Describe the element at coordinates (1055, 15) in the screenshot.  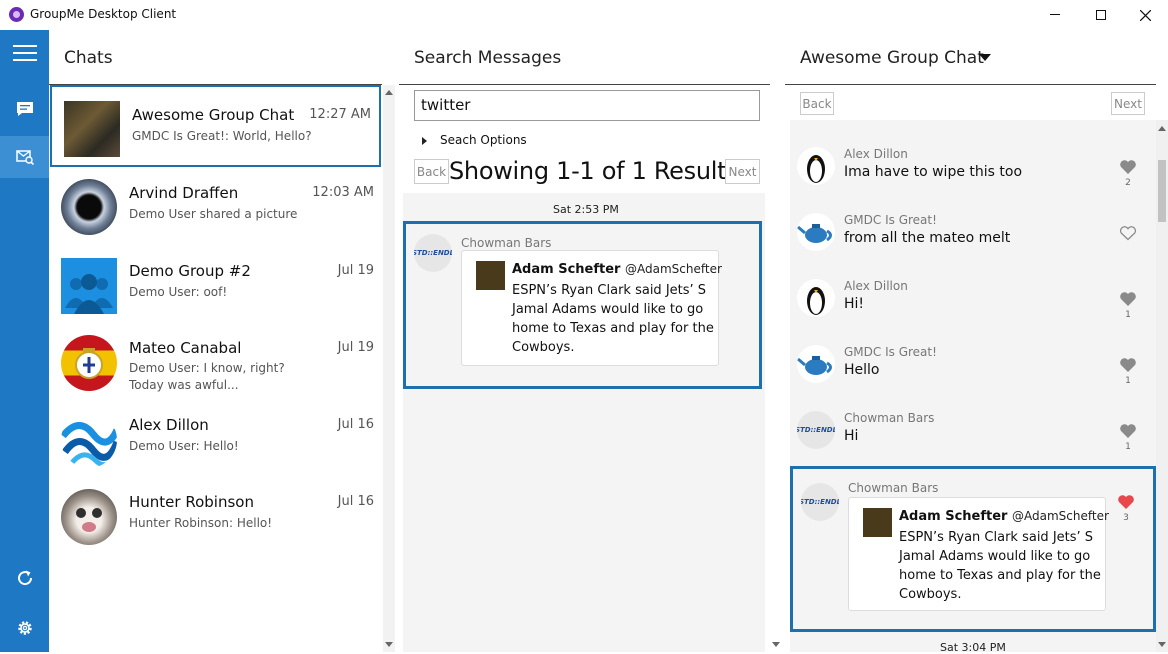
I see `minimize-button` at that location.